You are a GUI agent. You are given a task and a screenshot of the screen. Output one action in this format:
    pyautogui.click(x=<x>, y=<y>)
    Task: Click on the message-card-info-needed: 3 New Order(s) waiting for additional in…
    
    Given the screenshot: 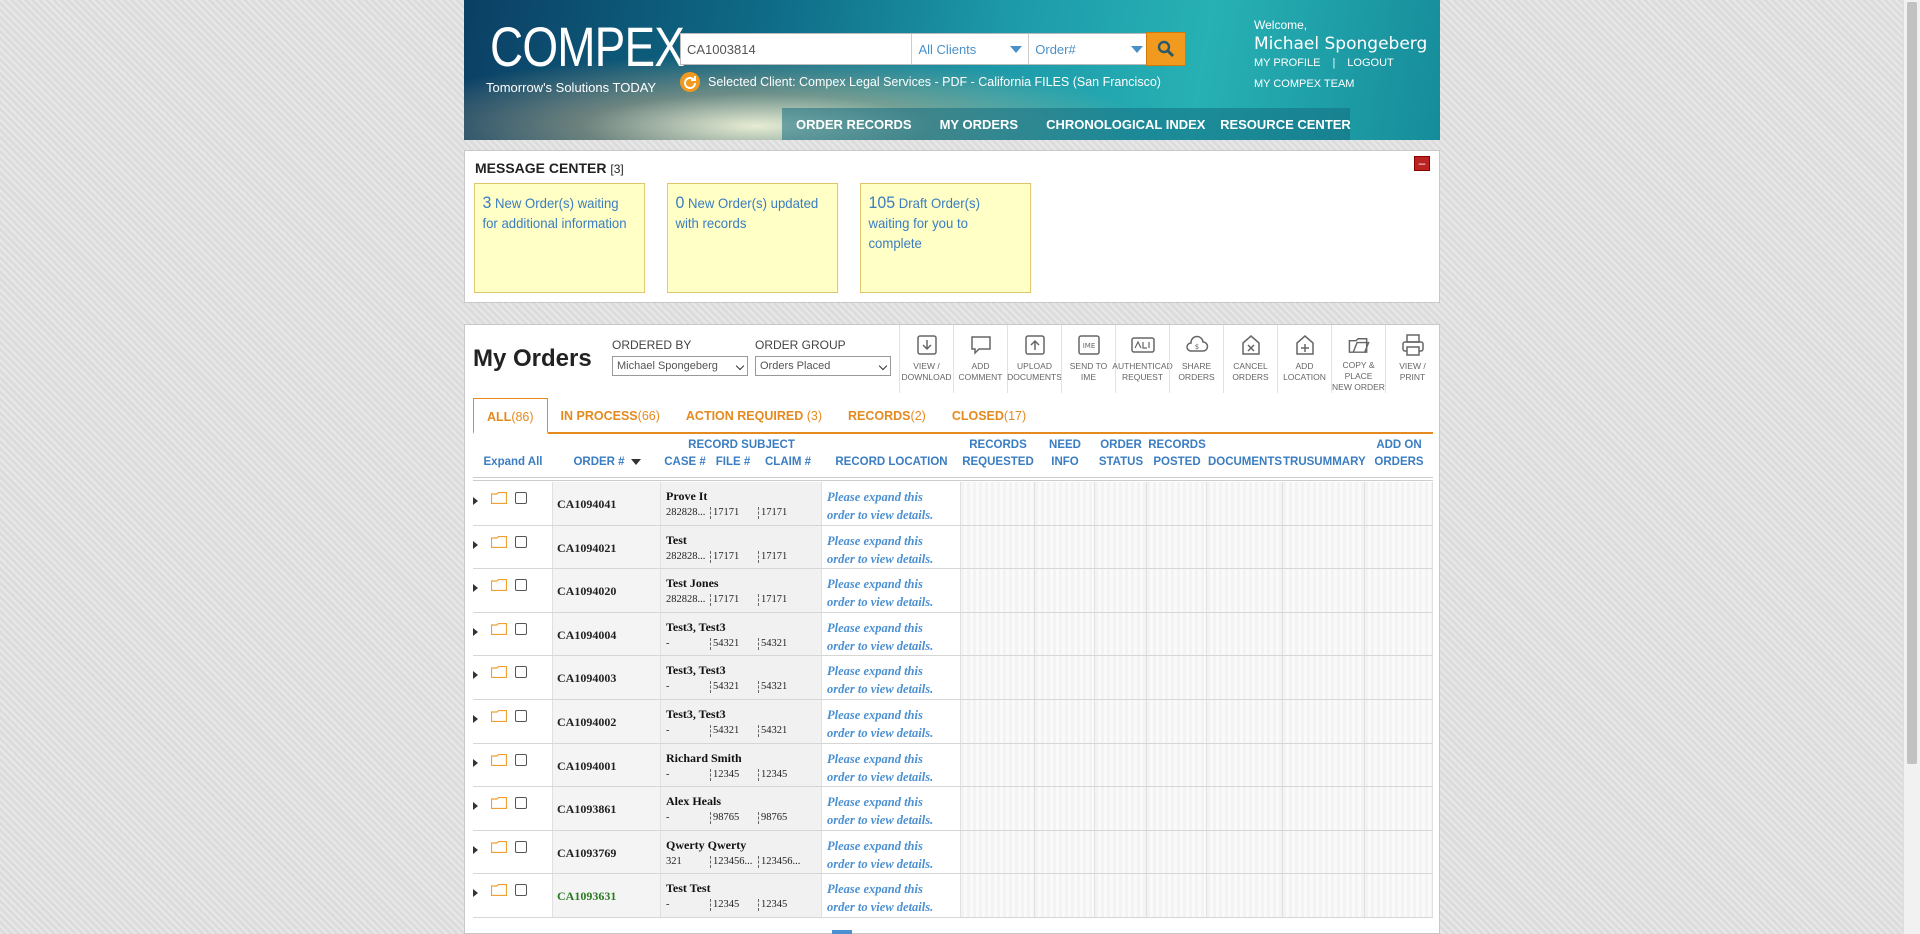 What is the action you would take?
    pyautogui.click(x=560, y=238)
    